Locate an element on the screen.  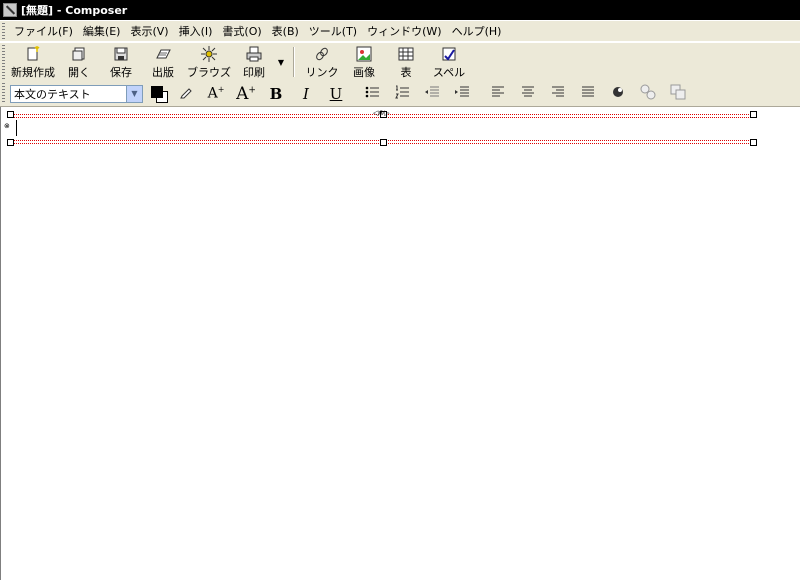
menu-file: ファイル(F) is located at coordinates (43, 31).